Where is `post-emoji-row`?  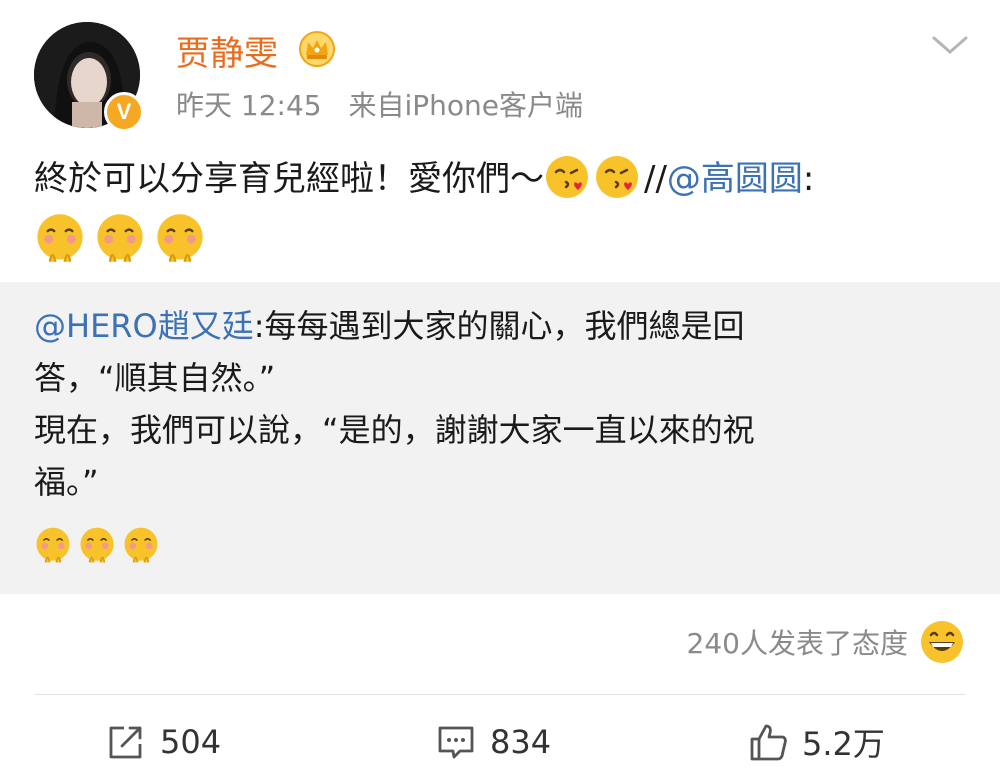
post-emoji-row is located at coordinates (124, 239).